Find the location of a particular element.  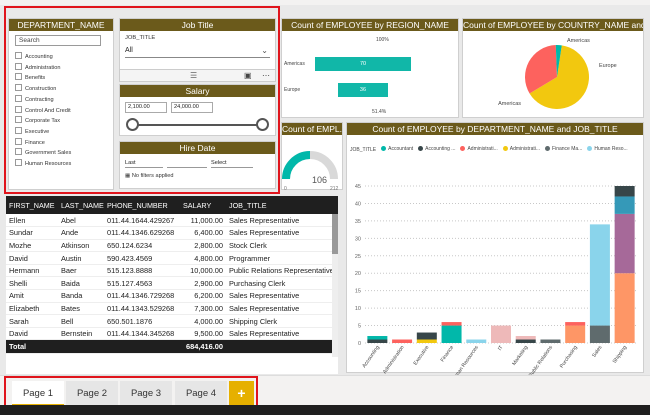

slider-min-handle is located at coordinates (132, 124).